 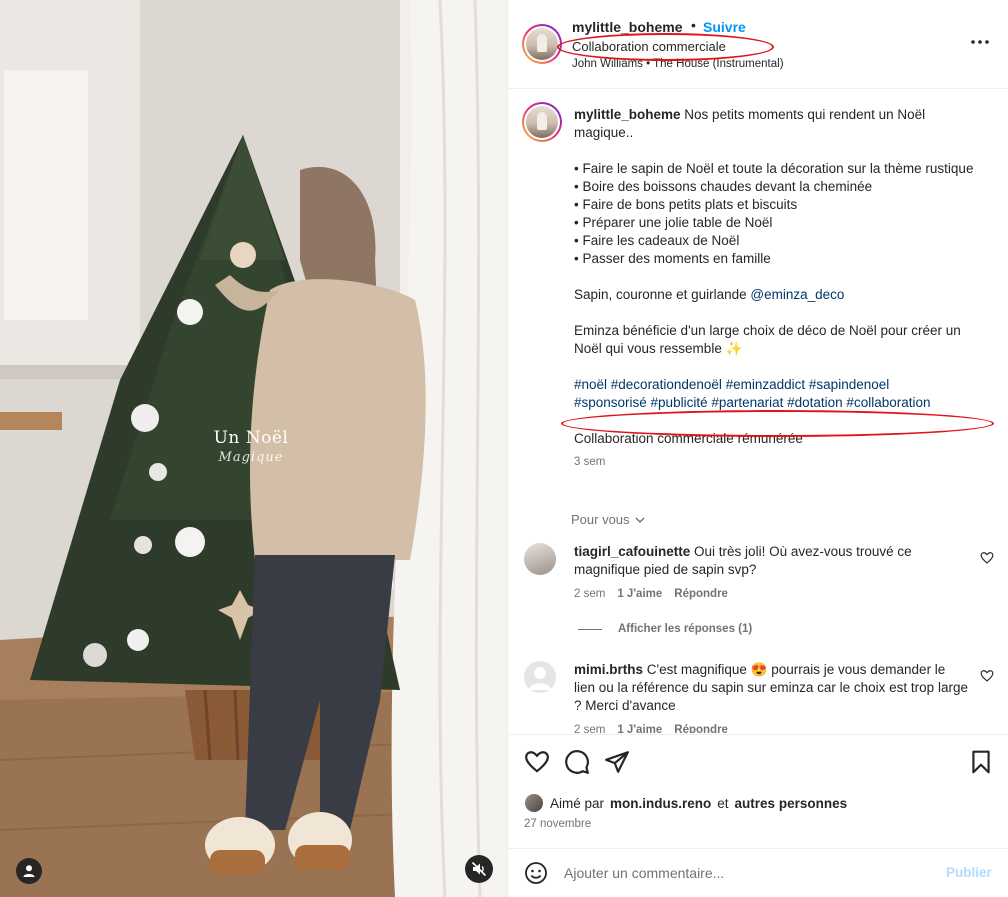 What do you see at coordinates (627, 27) in the screenshot?
I see `author-username: mylittle_boheme` at bounding box center [627, 27].